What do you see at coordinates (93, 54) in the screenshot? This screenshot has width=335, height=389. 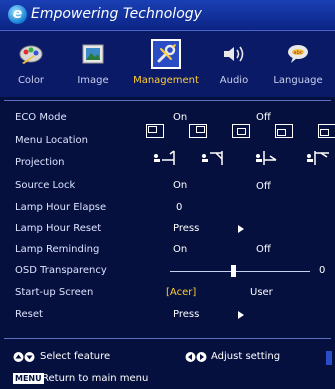 I see `image-icon` at bounding box center [93, 54].